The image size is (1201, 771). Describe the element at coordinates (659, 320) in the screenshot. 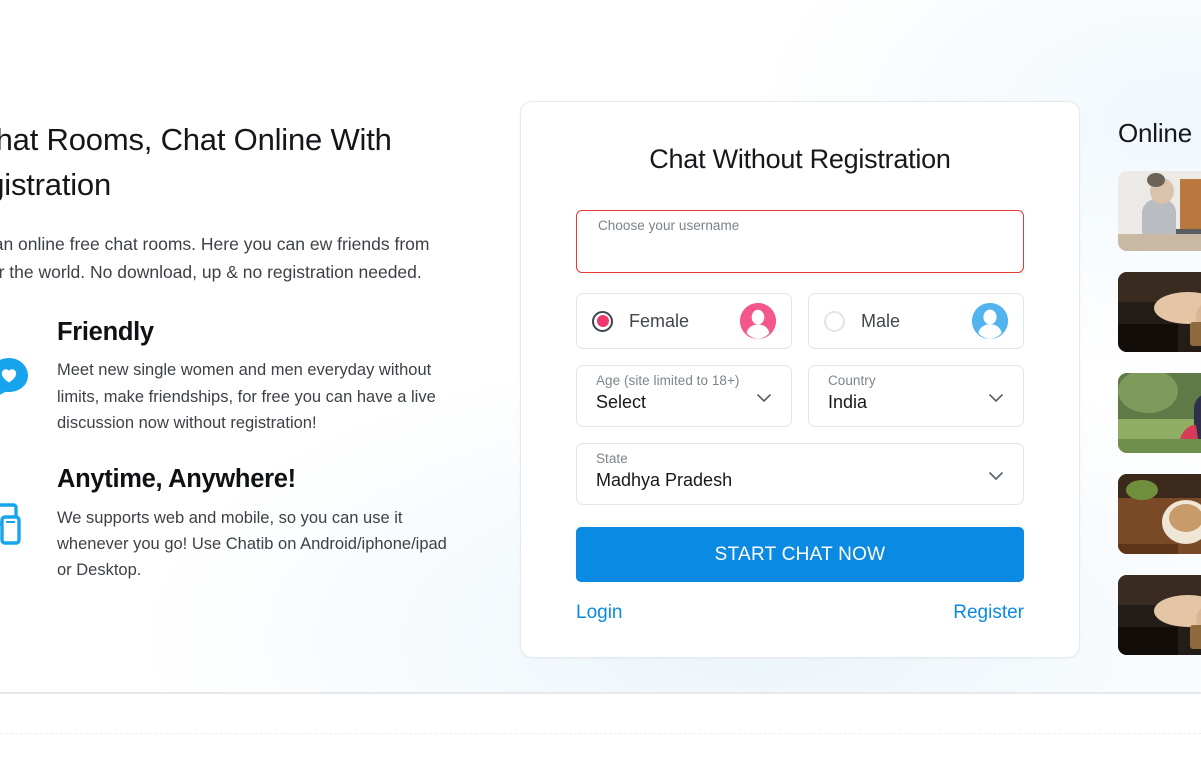

I see `gender-label-female: Female` at that location.